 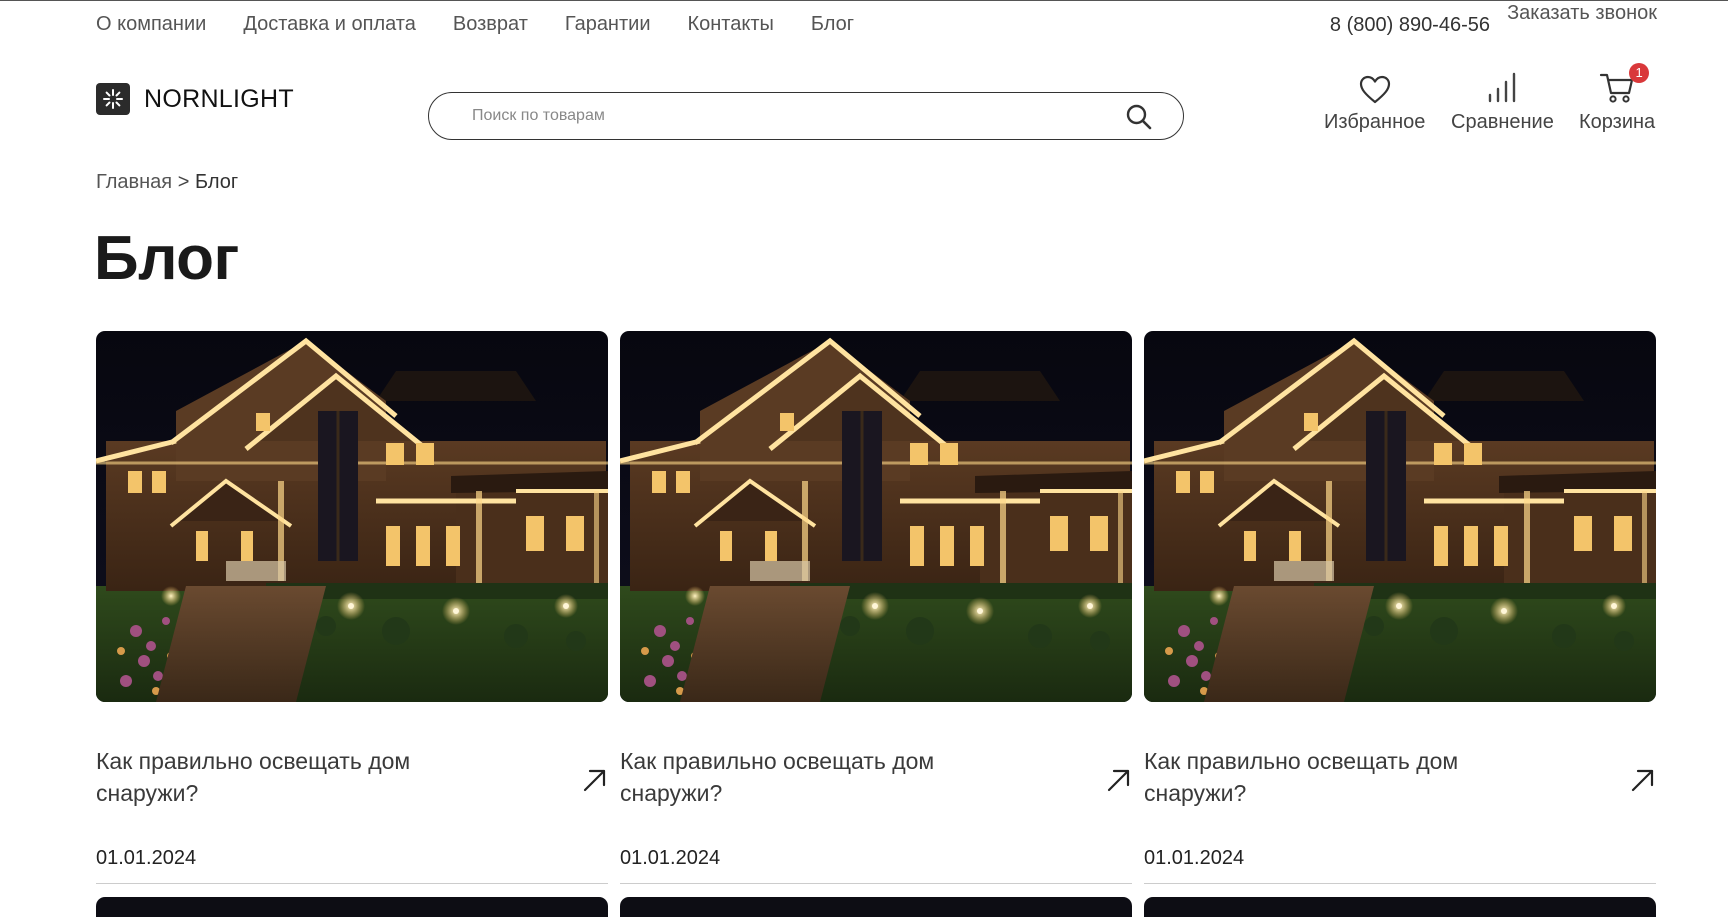 What do you see at coordinates (782, 116) in the screenshot?
I see `search-input` at bounding box center [782, 116].